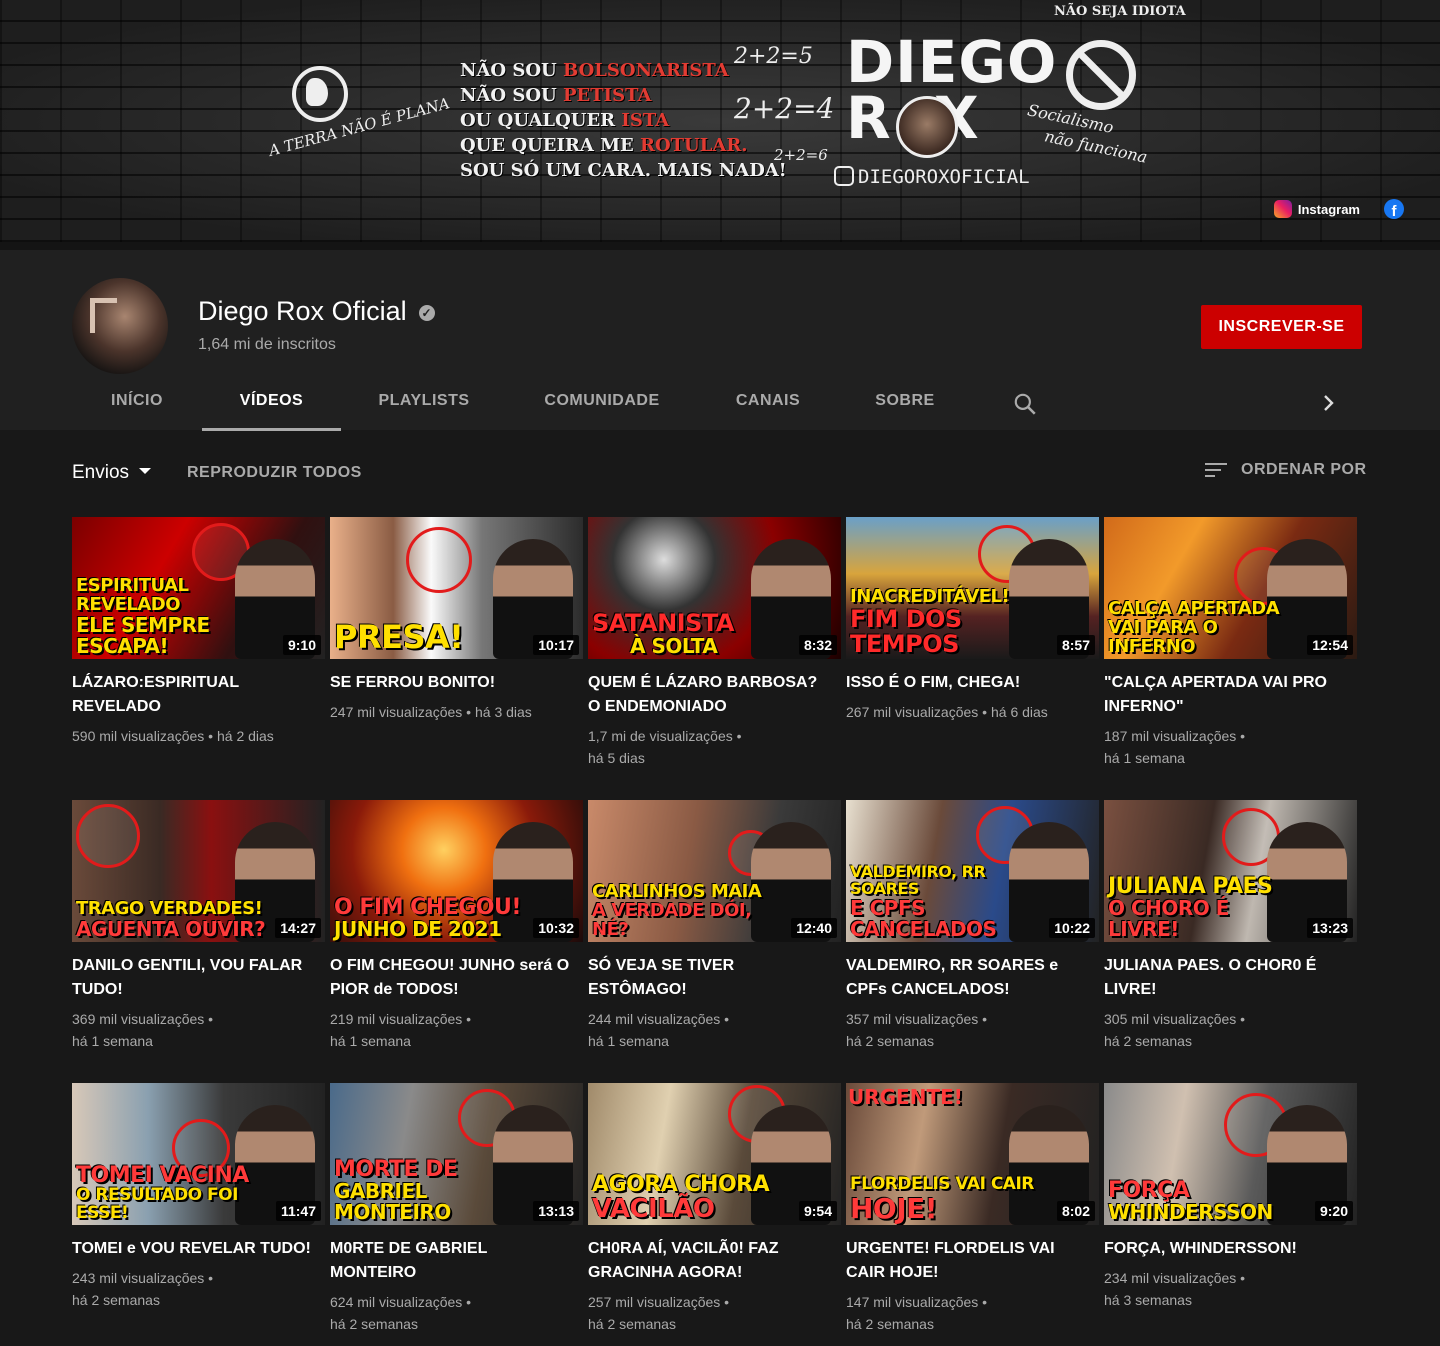  Describe the element at coordinates (1224, 695) in the screenshot. I see `video-title: "CALÇA APERTADA VAI PRO INFERNO"` at that location.